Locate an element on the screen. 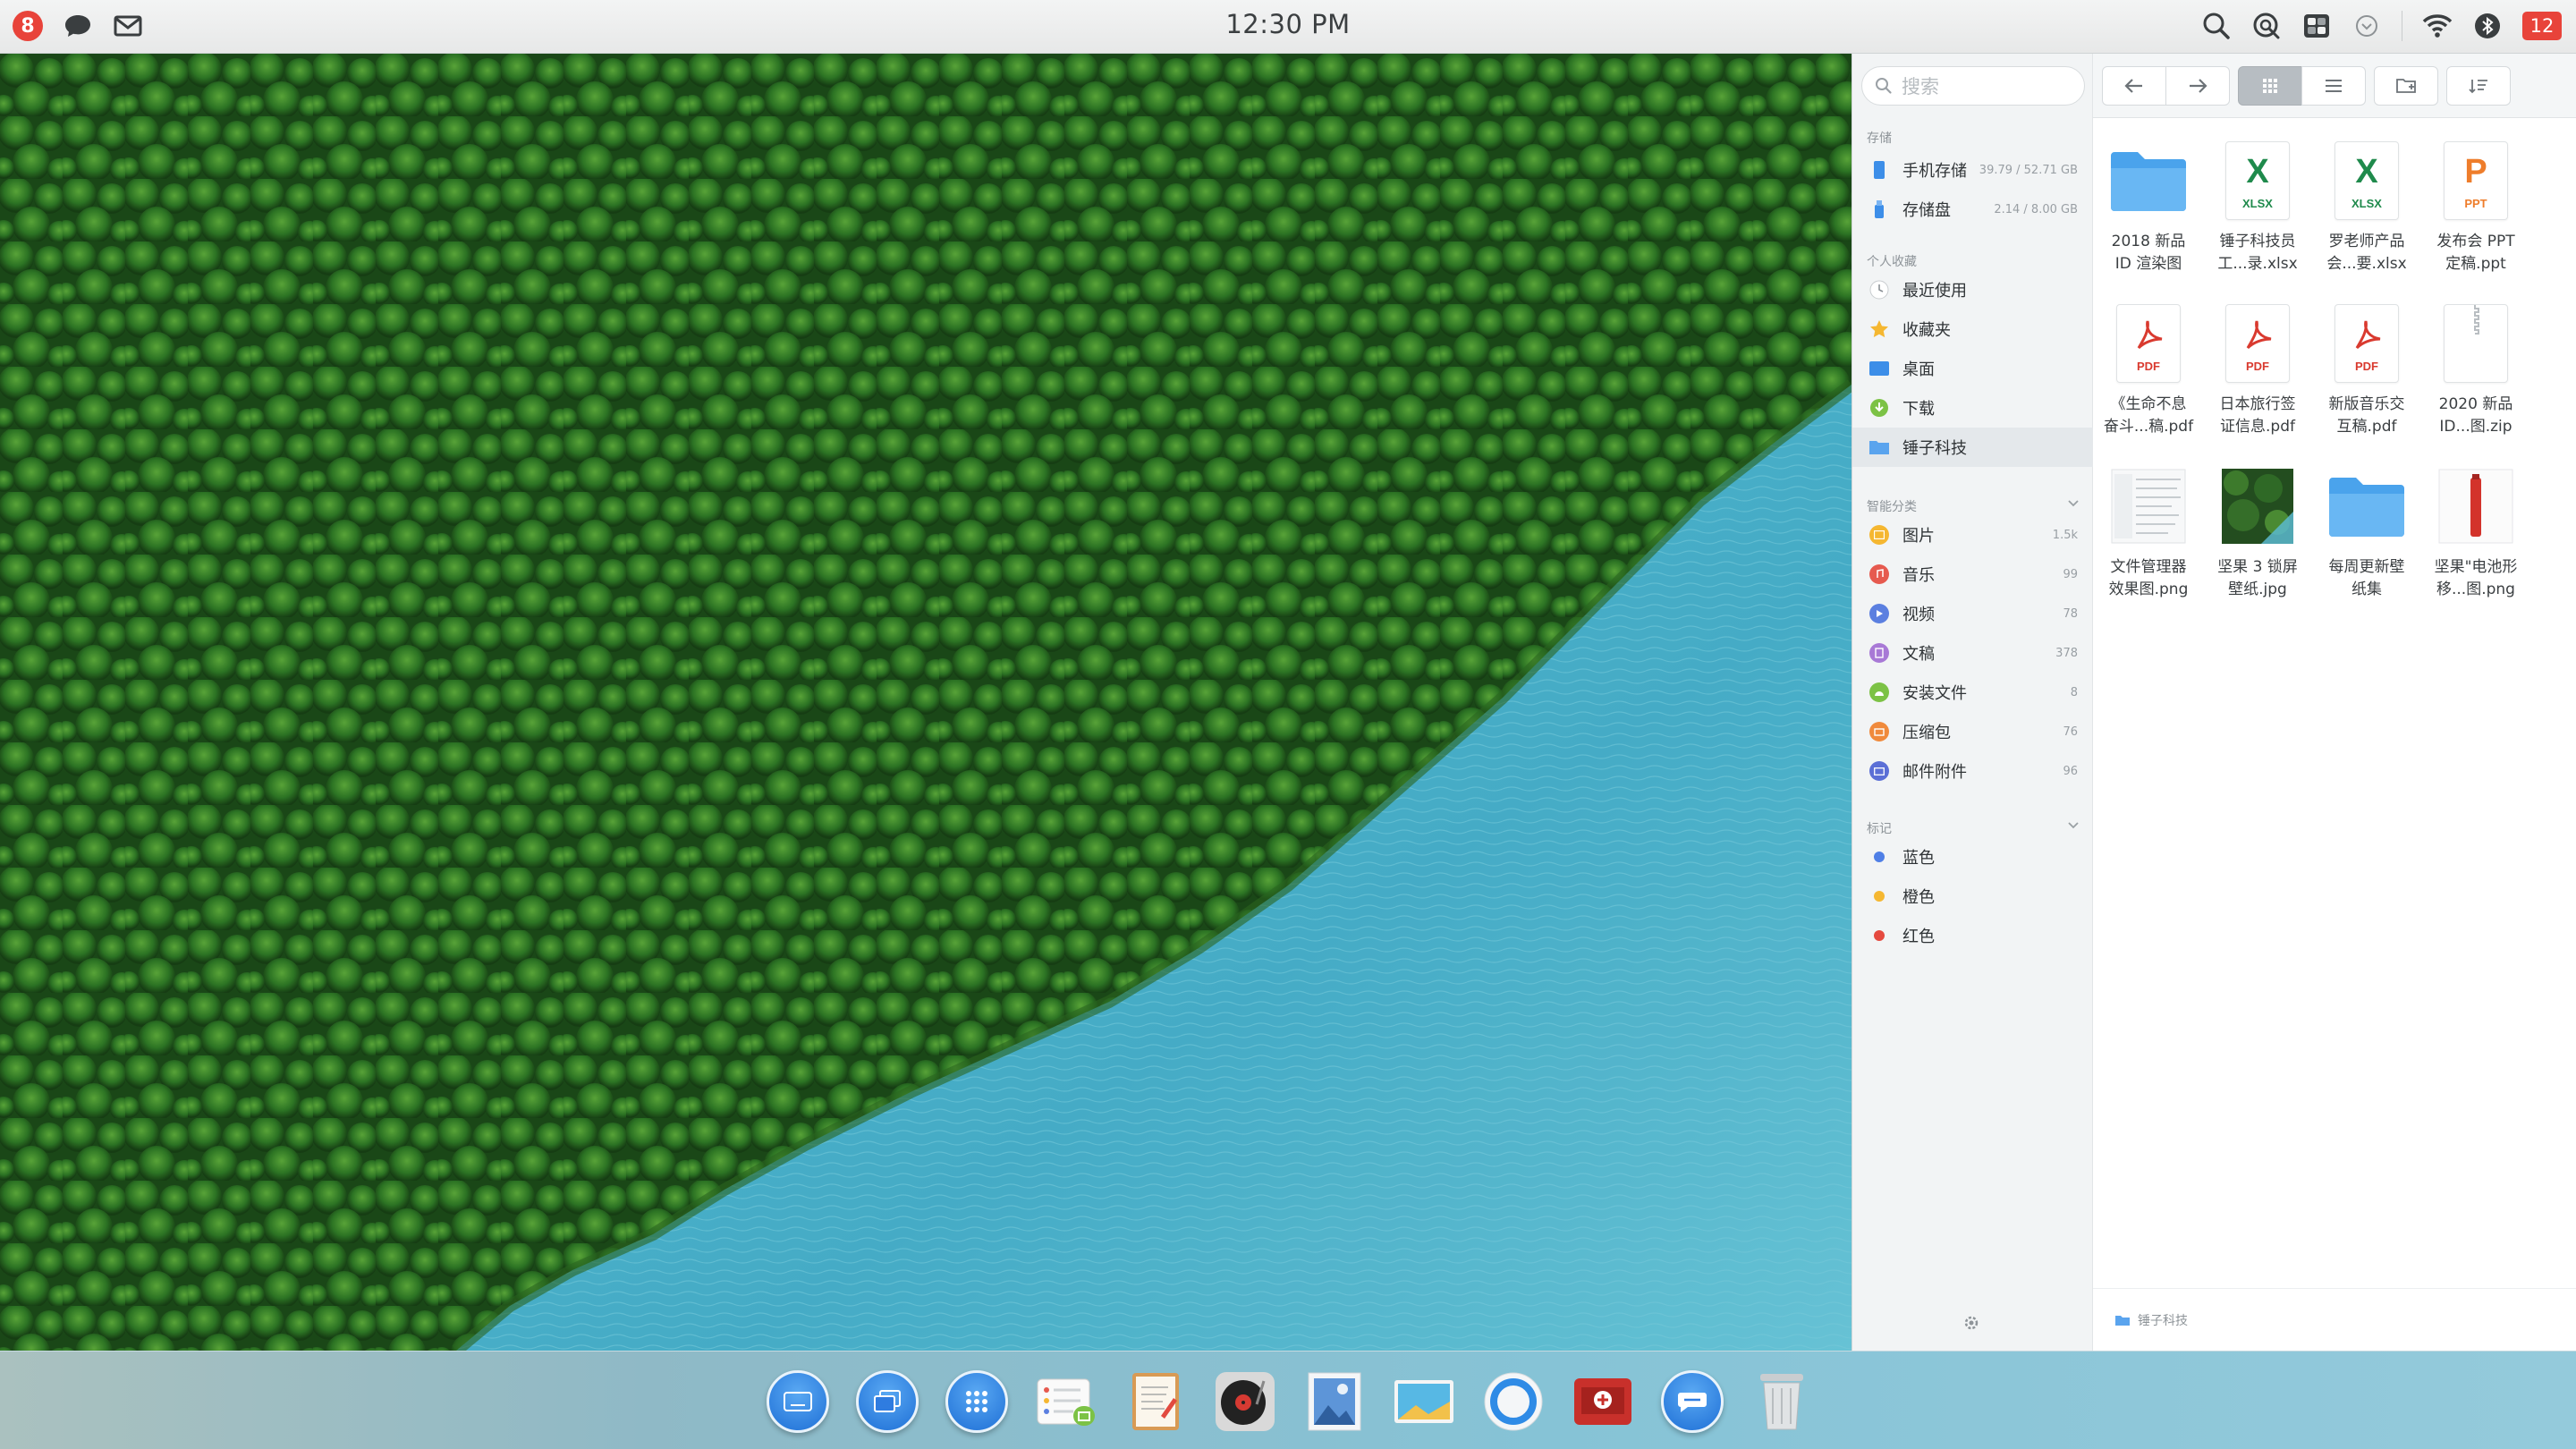 Image resolution: width=2576 pixels, height=1449 pixels. file-item: PDF 《生命不息 奋斗...稿.pdf is located at coordinates (2148, 368).